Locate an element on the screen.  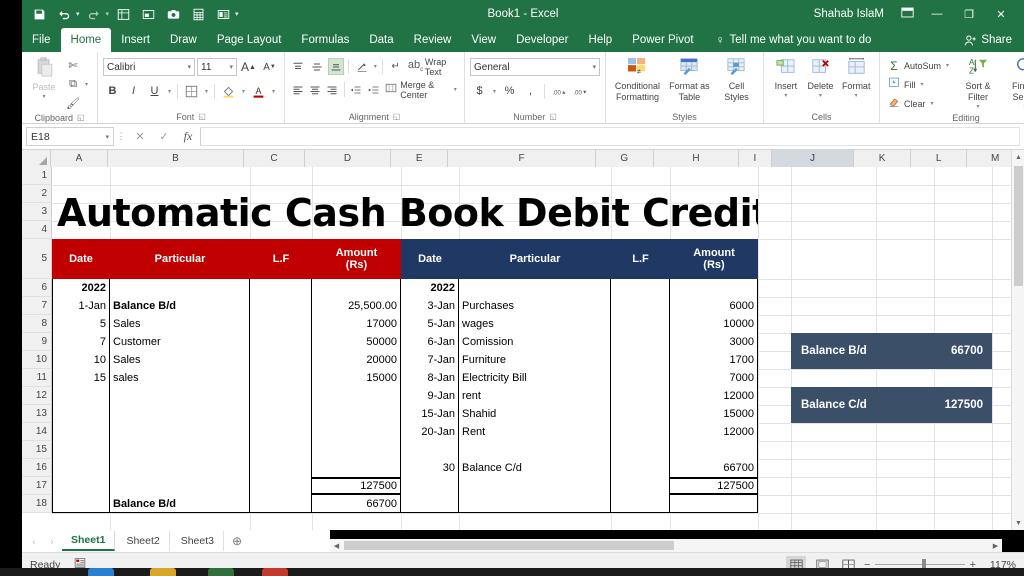
number-format-dropdown-icon: ▾ is located at coordinates (594, 67).